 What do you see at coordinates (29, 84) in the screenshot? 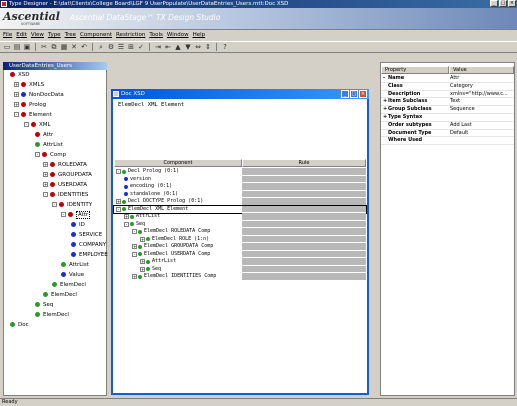
I see `tree-item: + XMLS` at bounding box center [29, 84].